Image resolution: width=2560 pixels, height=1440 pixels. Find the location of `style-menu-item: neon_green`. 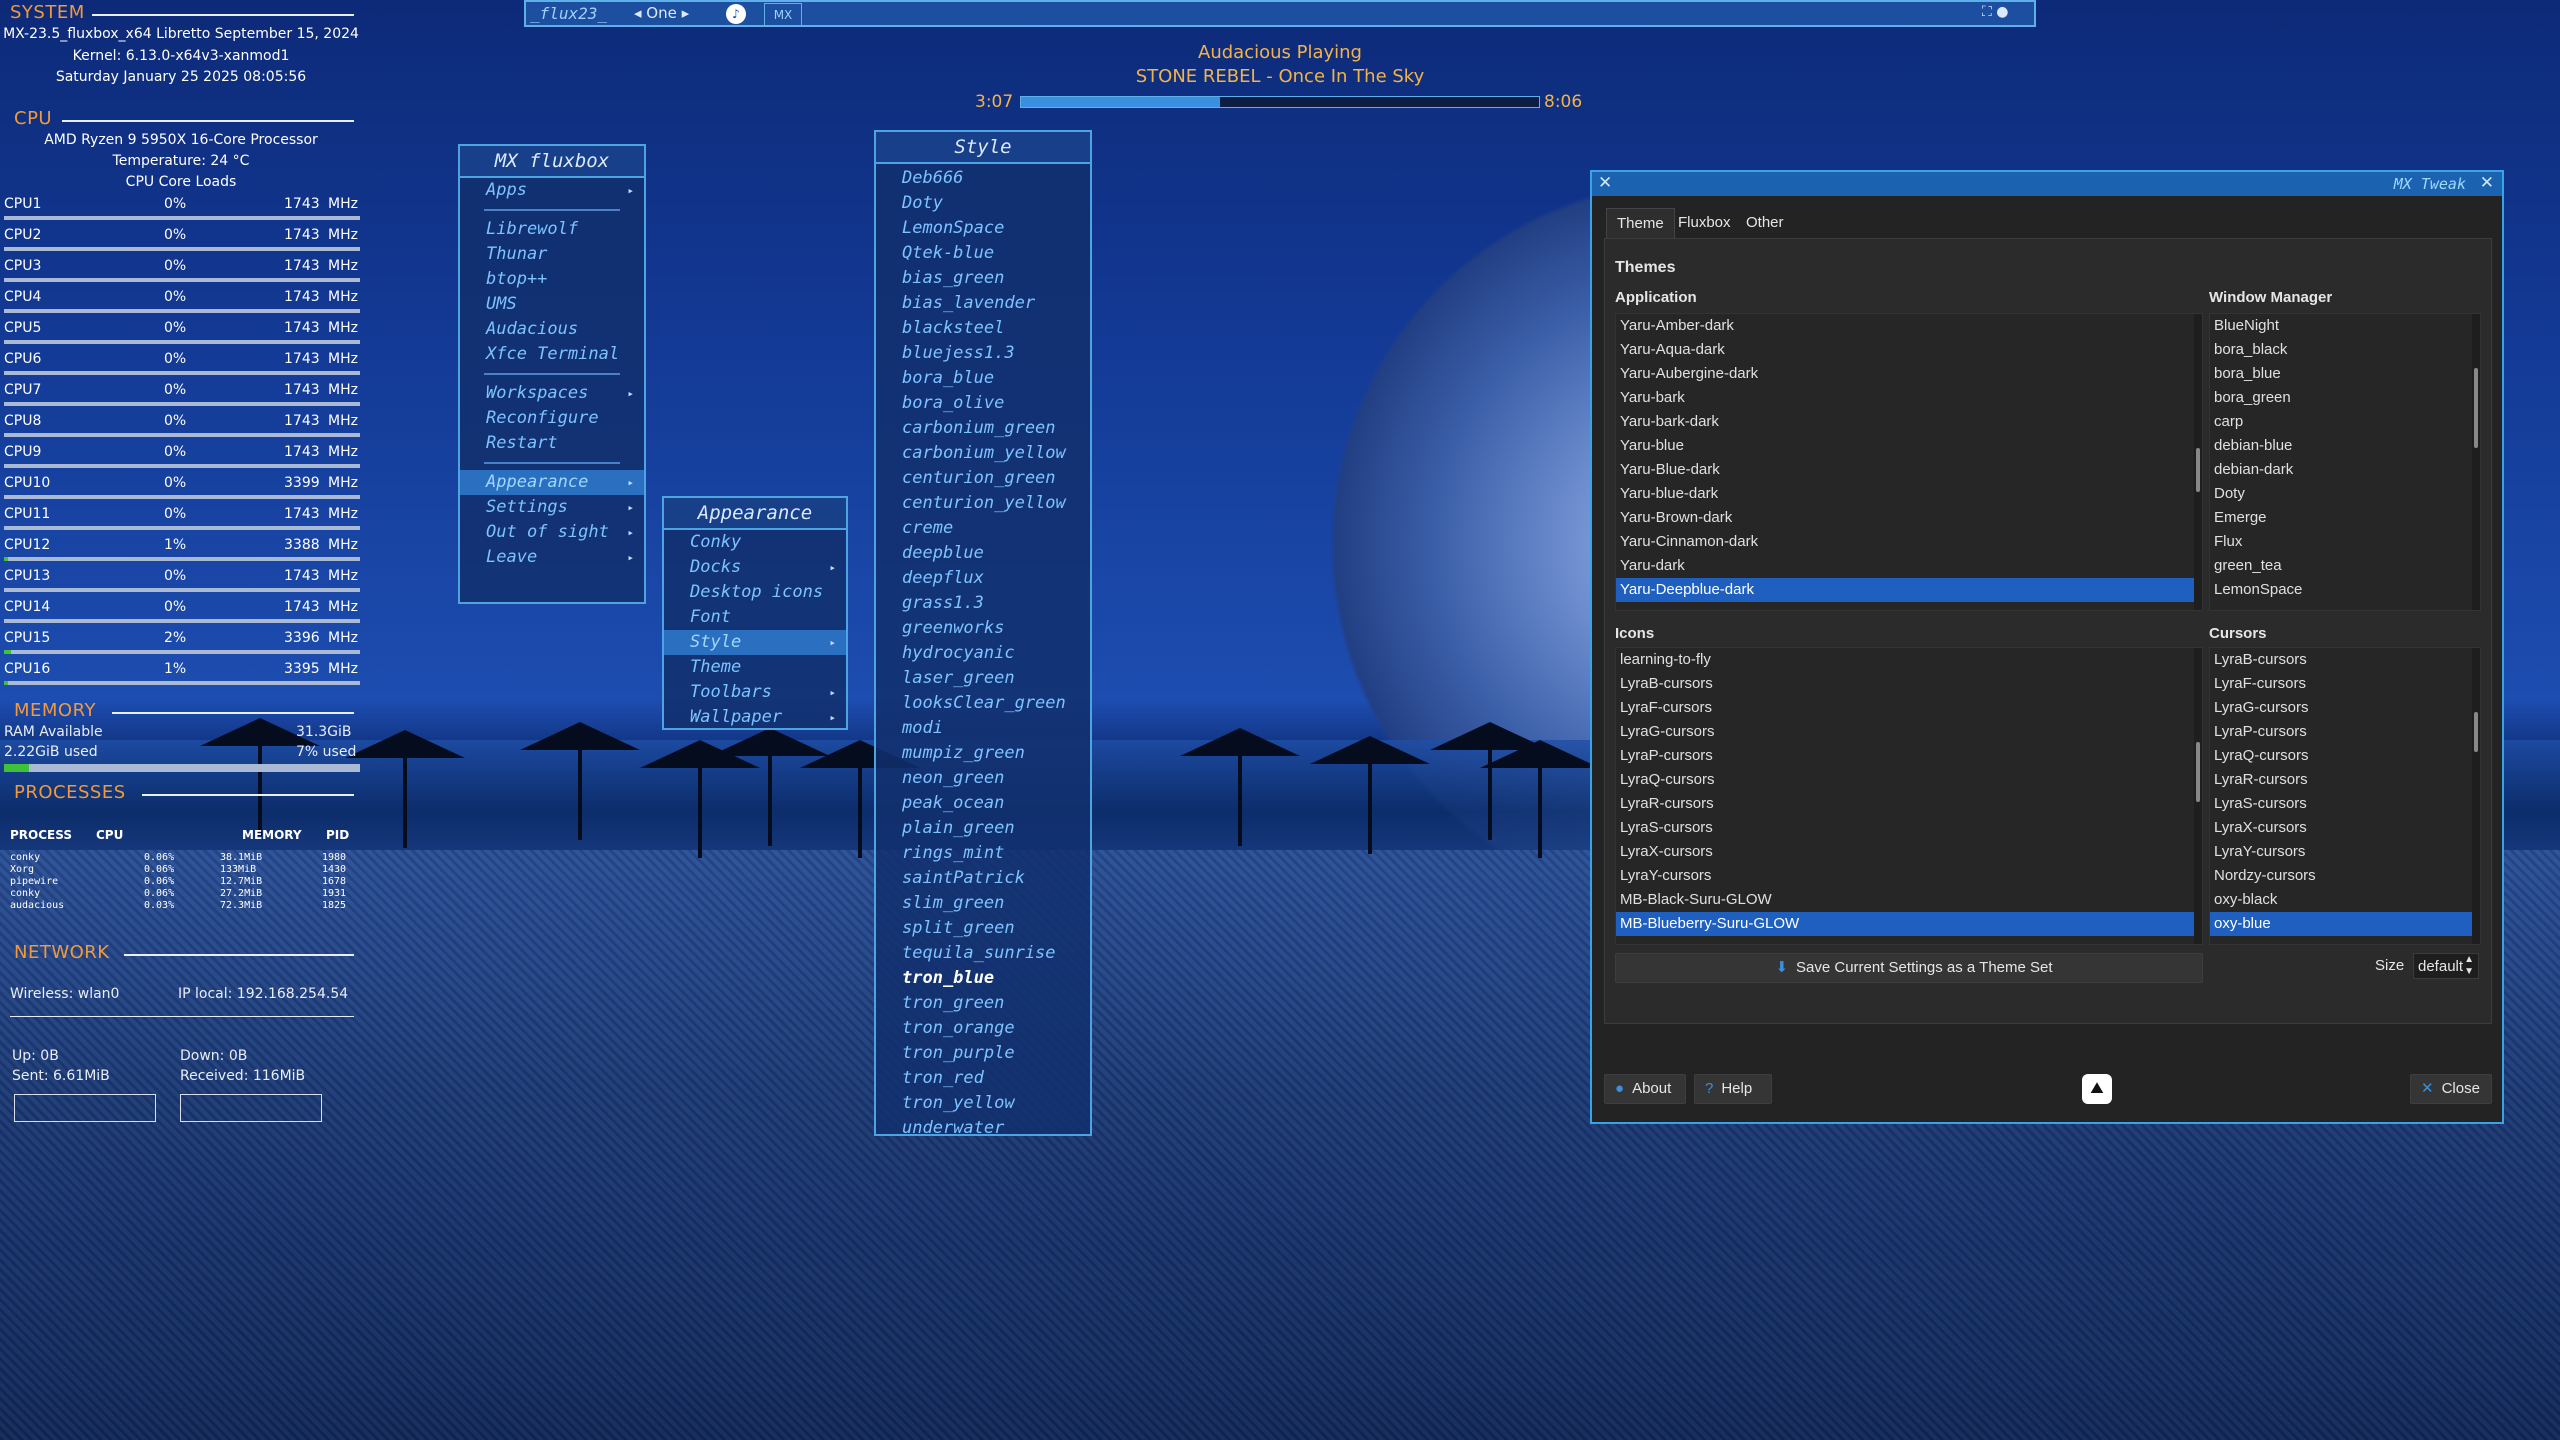

style-menu-item: neon_green is located at coordinates (983, 778).